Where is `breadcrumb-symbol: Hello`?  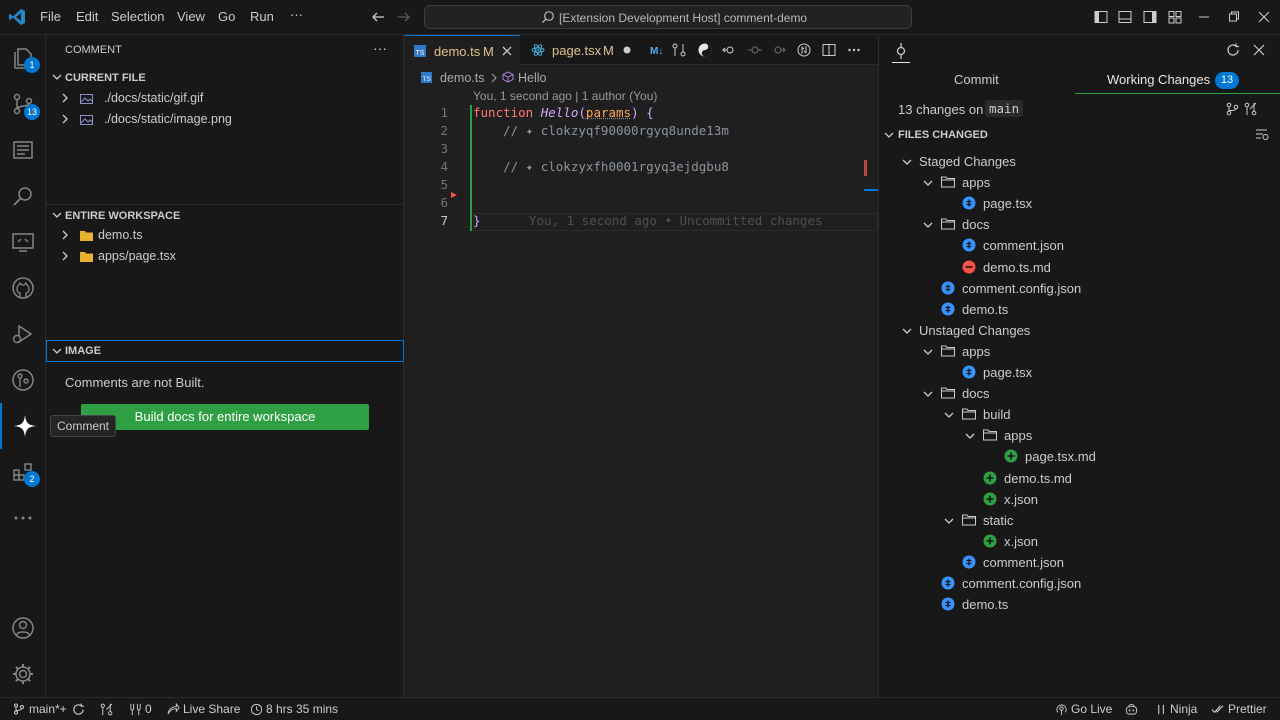
breadcrumb-symbol: Hello is located at coordinates (532, 78).